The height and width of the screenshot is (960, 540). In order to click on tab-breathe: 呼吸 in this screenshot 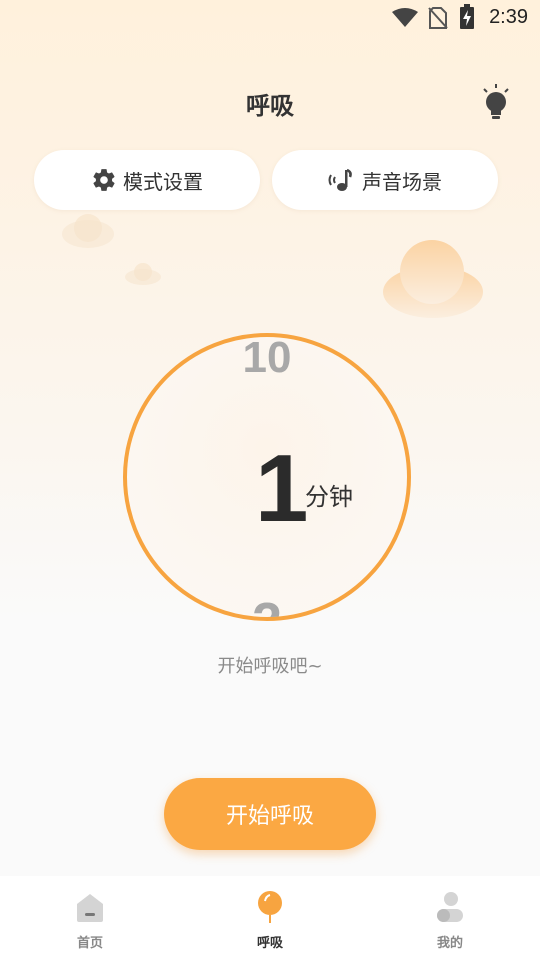, I will do `click(270, 918)`.